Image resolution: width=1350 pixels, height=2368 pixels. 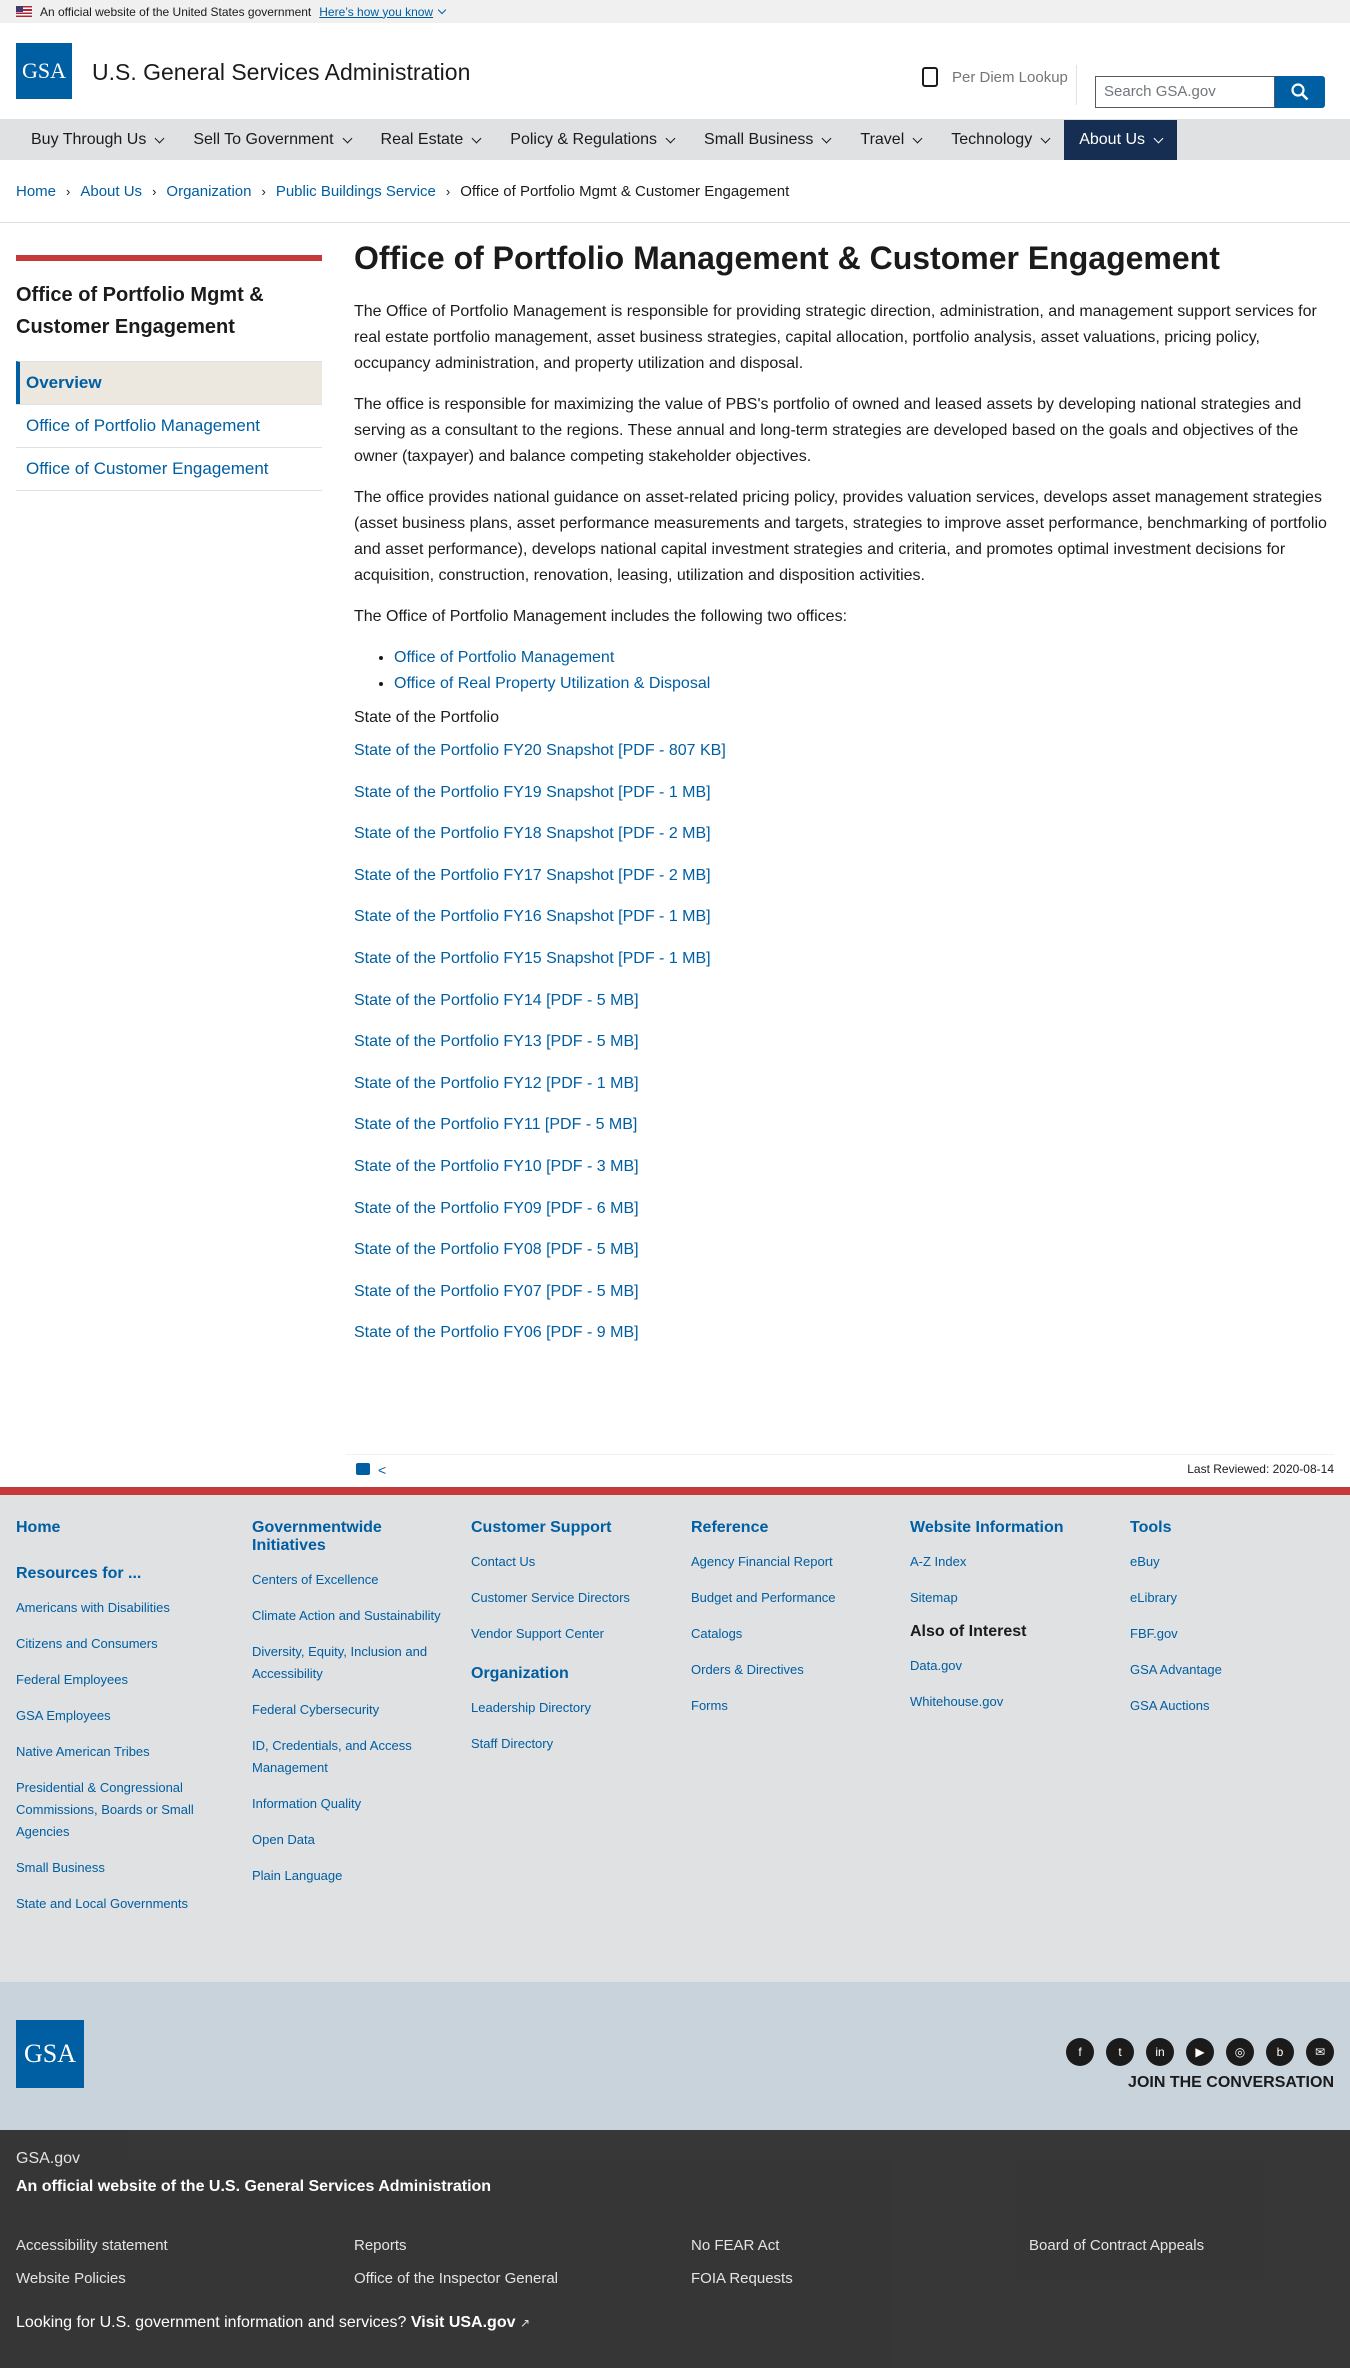 What do you see at coordinates (363, 1469) in the screenshot?
I see `print-icon` at bounding box center [363, 1469].